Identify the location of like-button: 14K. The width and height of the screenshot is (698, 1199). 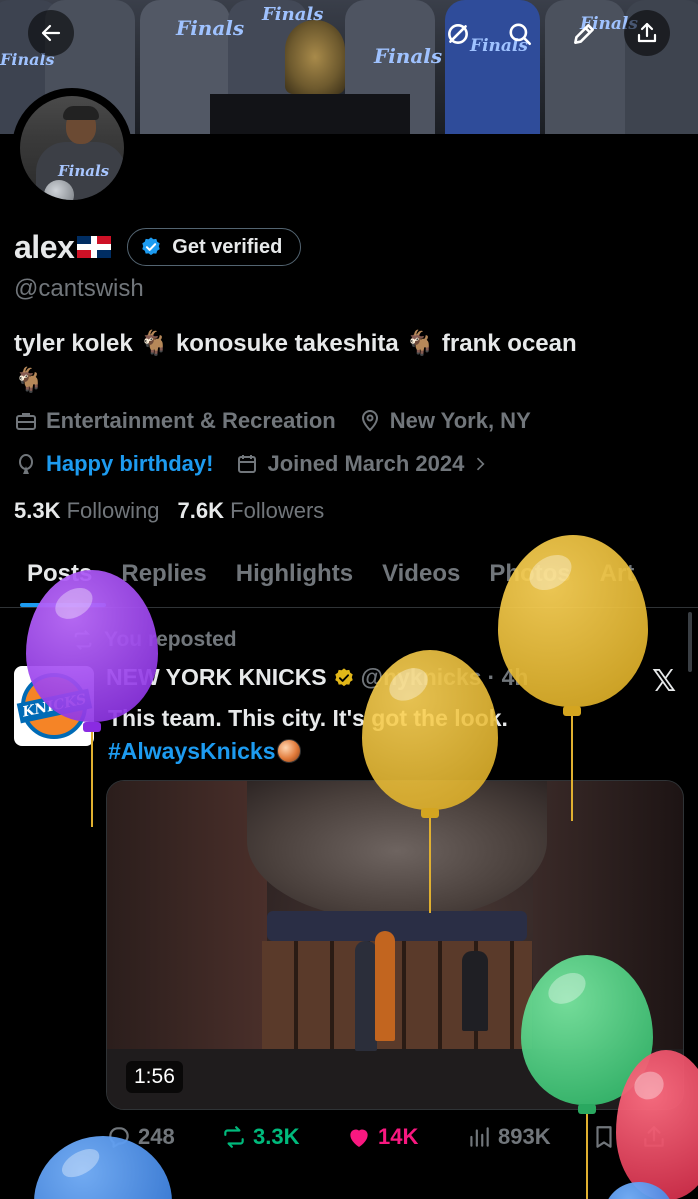
(406, 1137).